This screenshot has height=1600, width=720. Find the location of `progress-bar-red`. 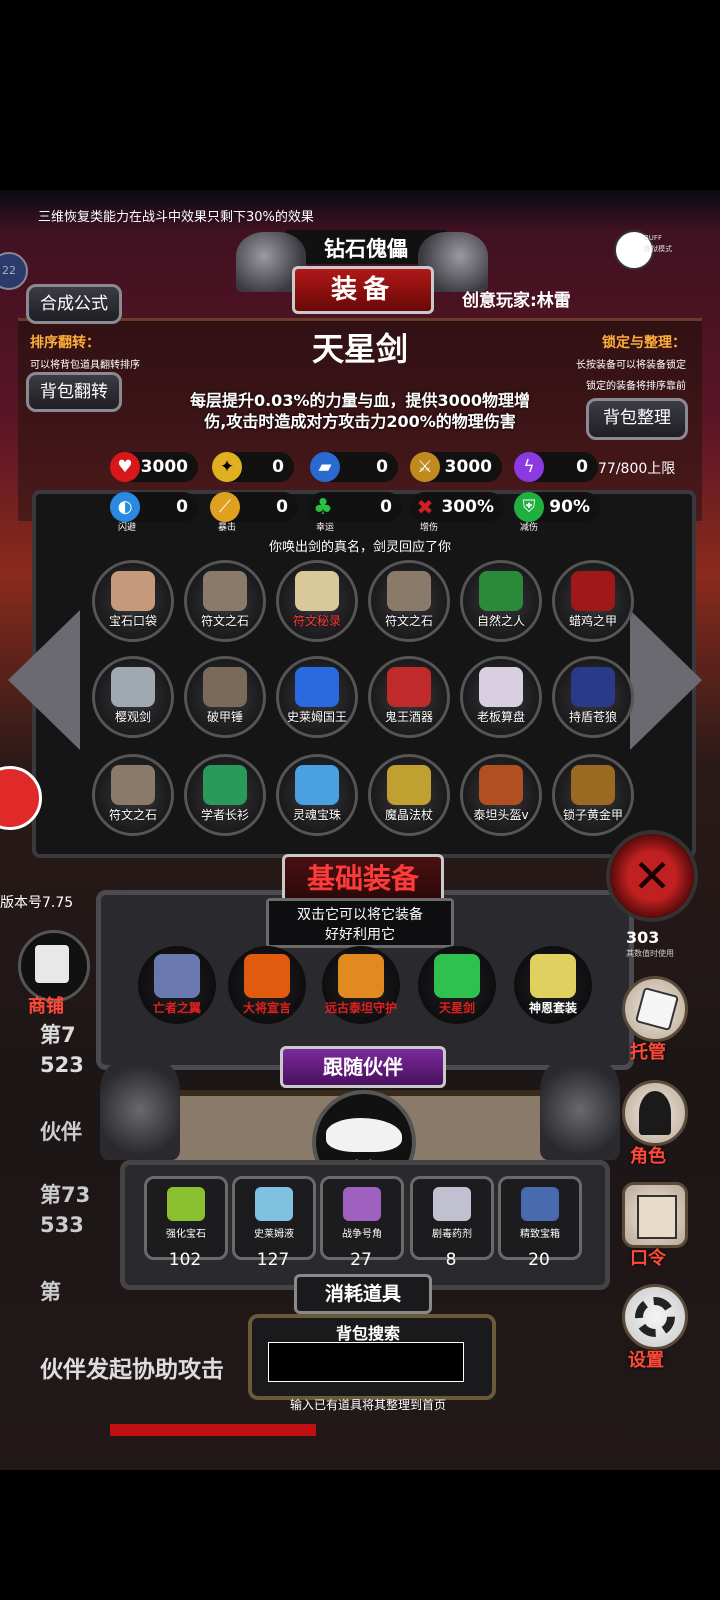

progress-bar-red is located at coordinates (213, 1430).